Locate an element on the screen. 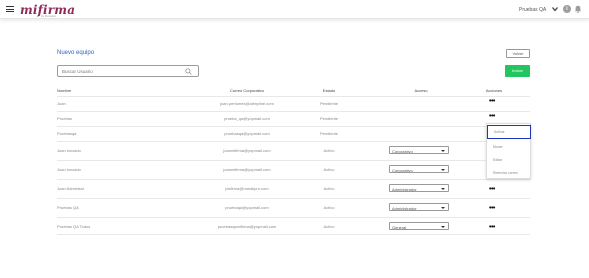 The height and width of the screenshot is (278, 589). back-button: Volver is located at coordinates (518, 53).